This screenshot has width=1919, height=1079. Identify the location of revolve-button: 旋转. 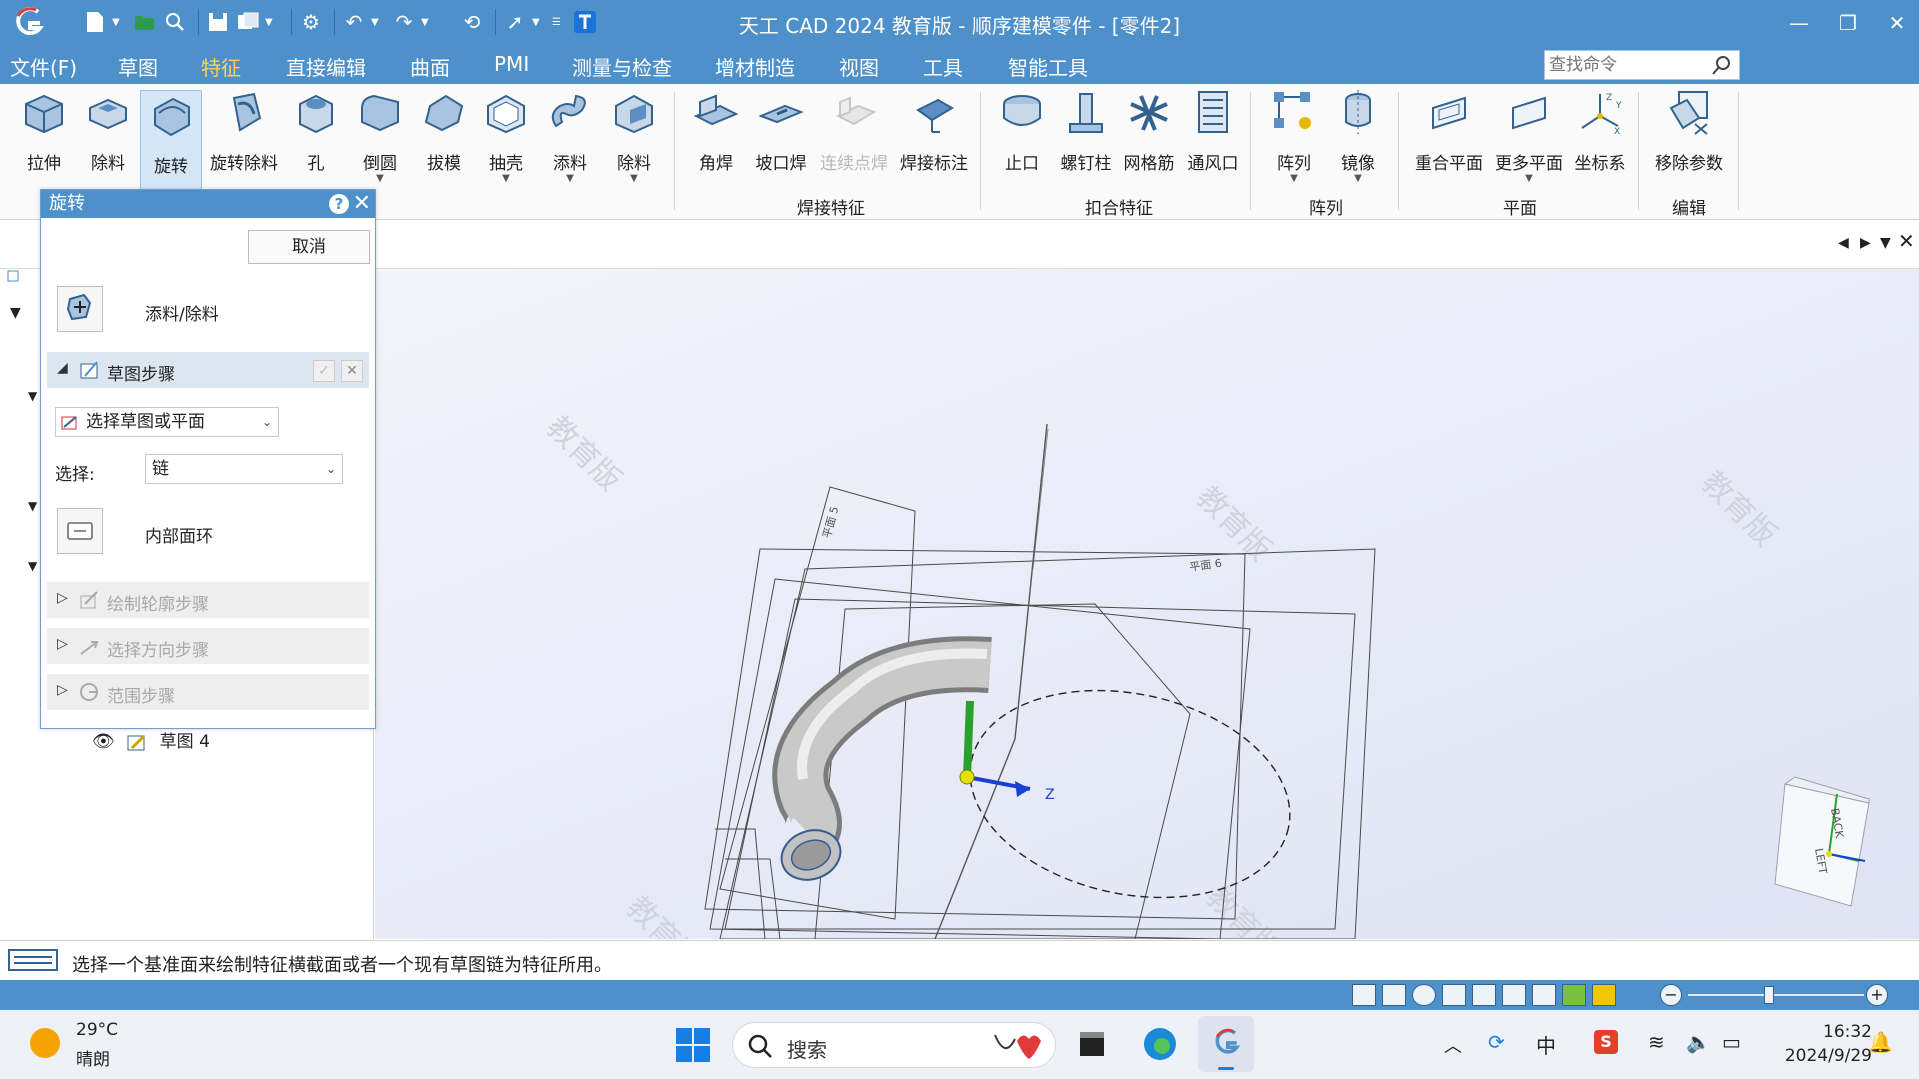
(171, 141).